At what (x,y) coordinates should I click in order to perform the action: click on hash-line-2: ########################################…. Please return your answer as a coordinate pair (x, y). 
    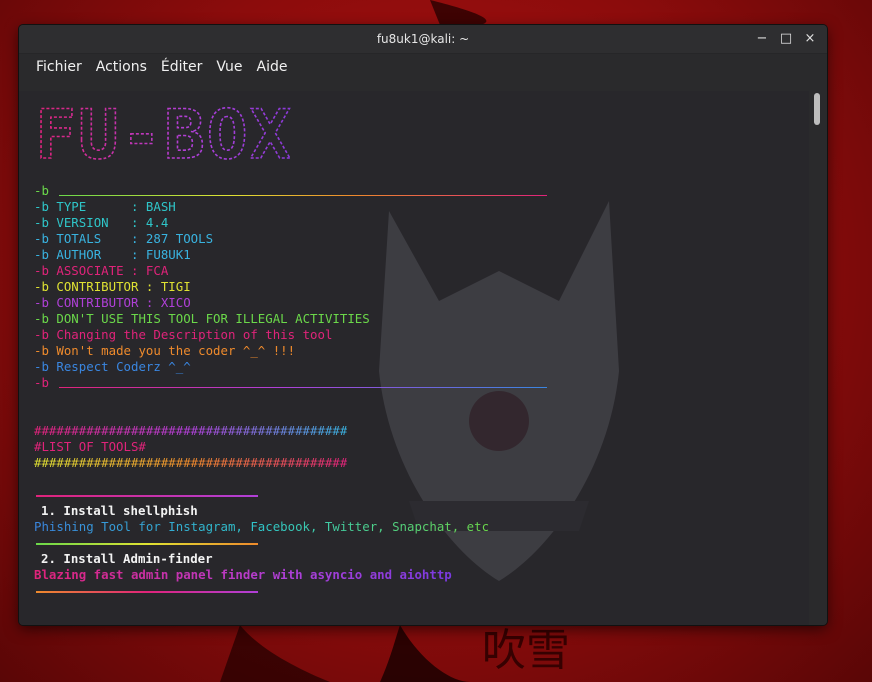
    Looking at the image, I should click on (191, 462).